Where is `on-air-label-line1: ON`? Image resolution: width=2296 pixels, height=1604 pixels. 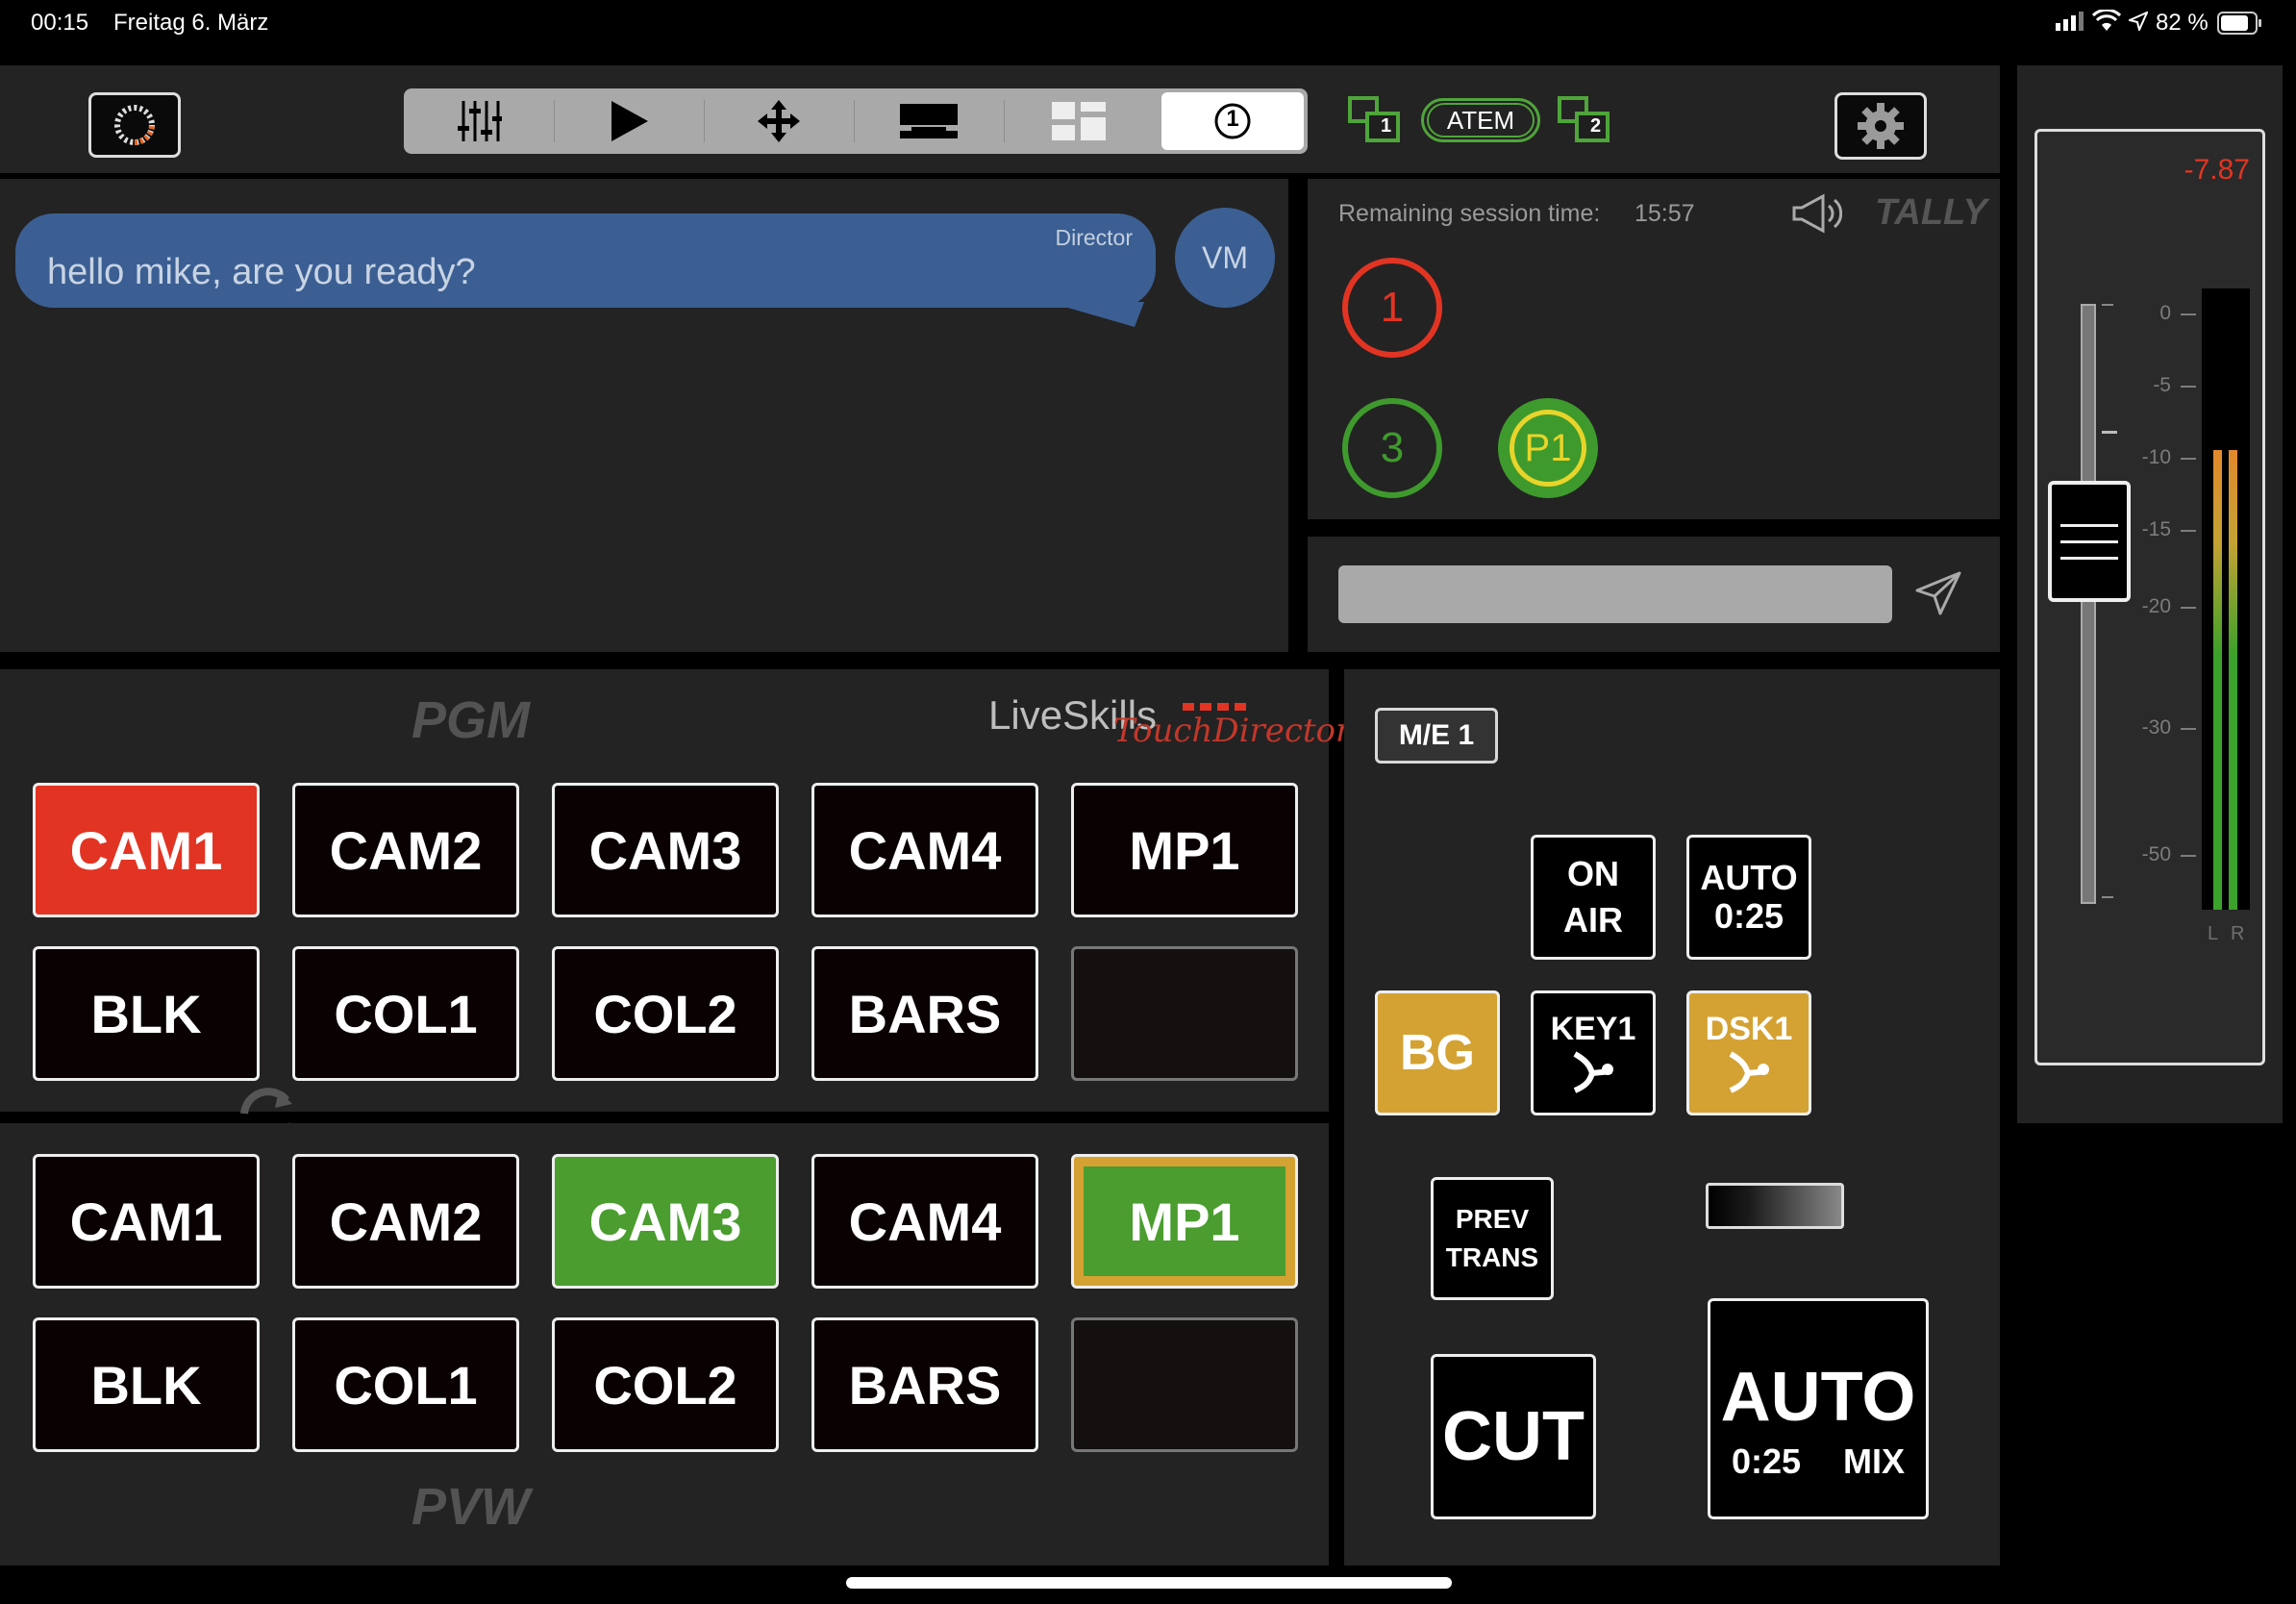 on-air-label-line1: ON is located at coordinates (1593, 873).